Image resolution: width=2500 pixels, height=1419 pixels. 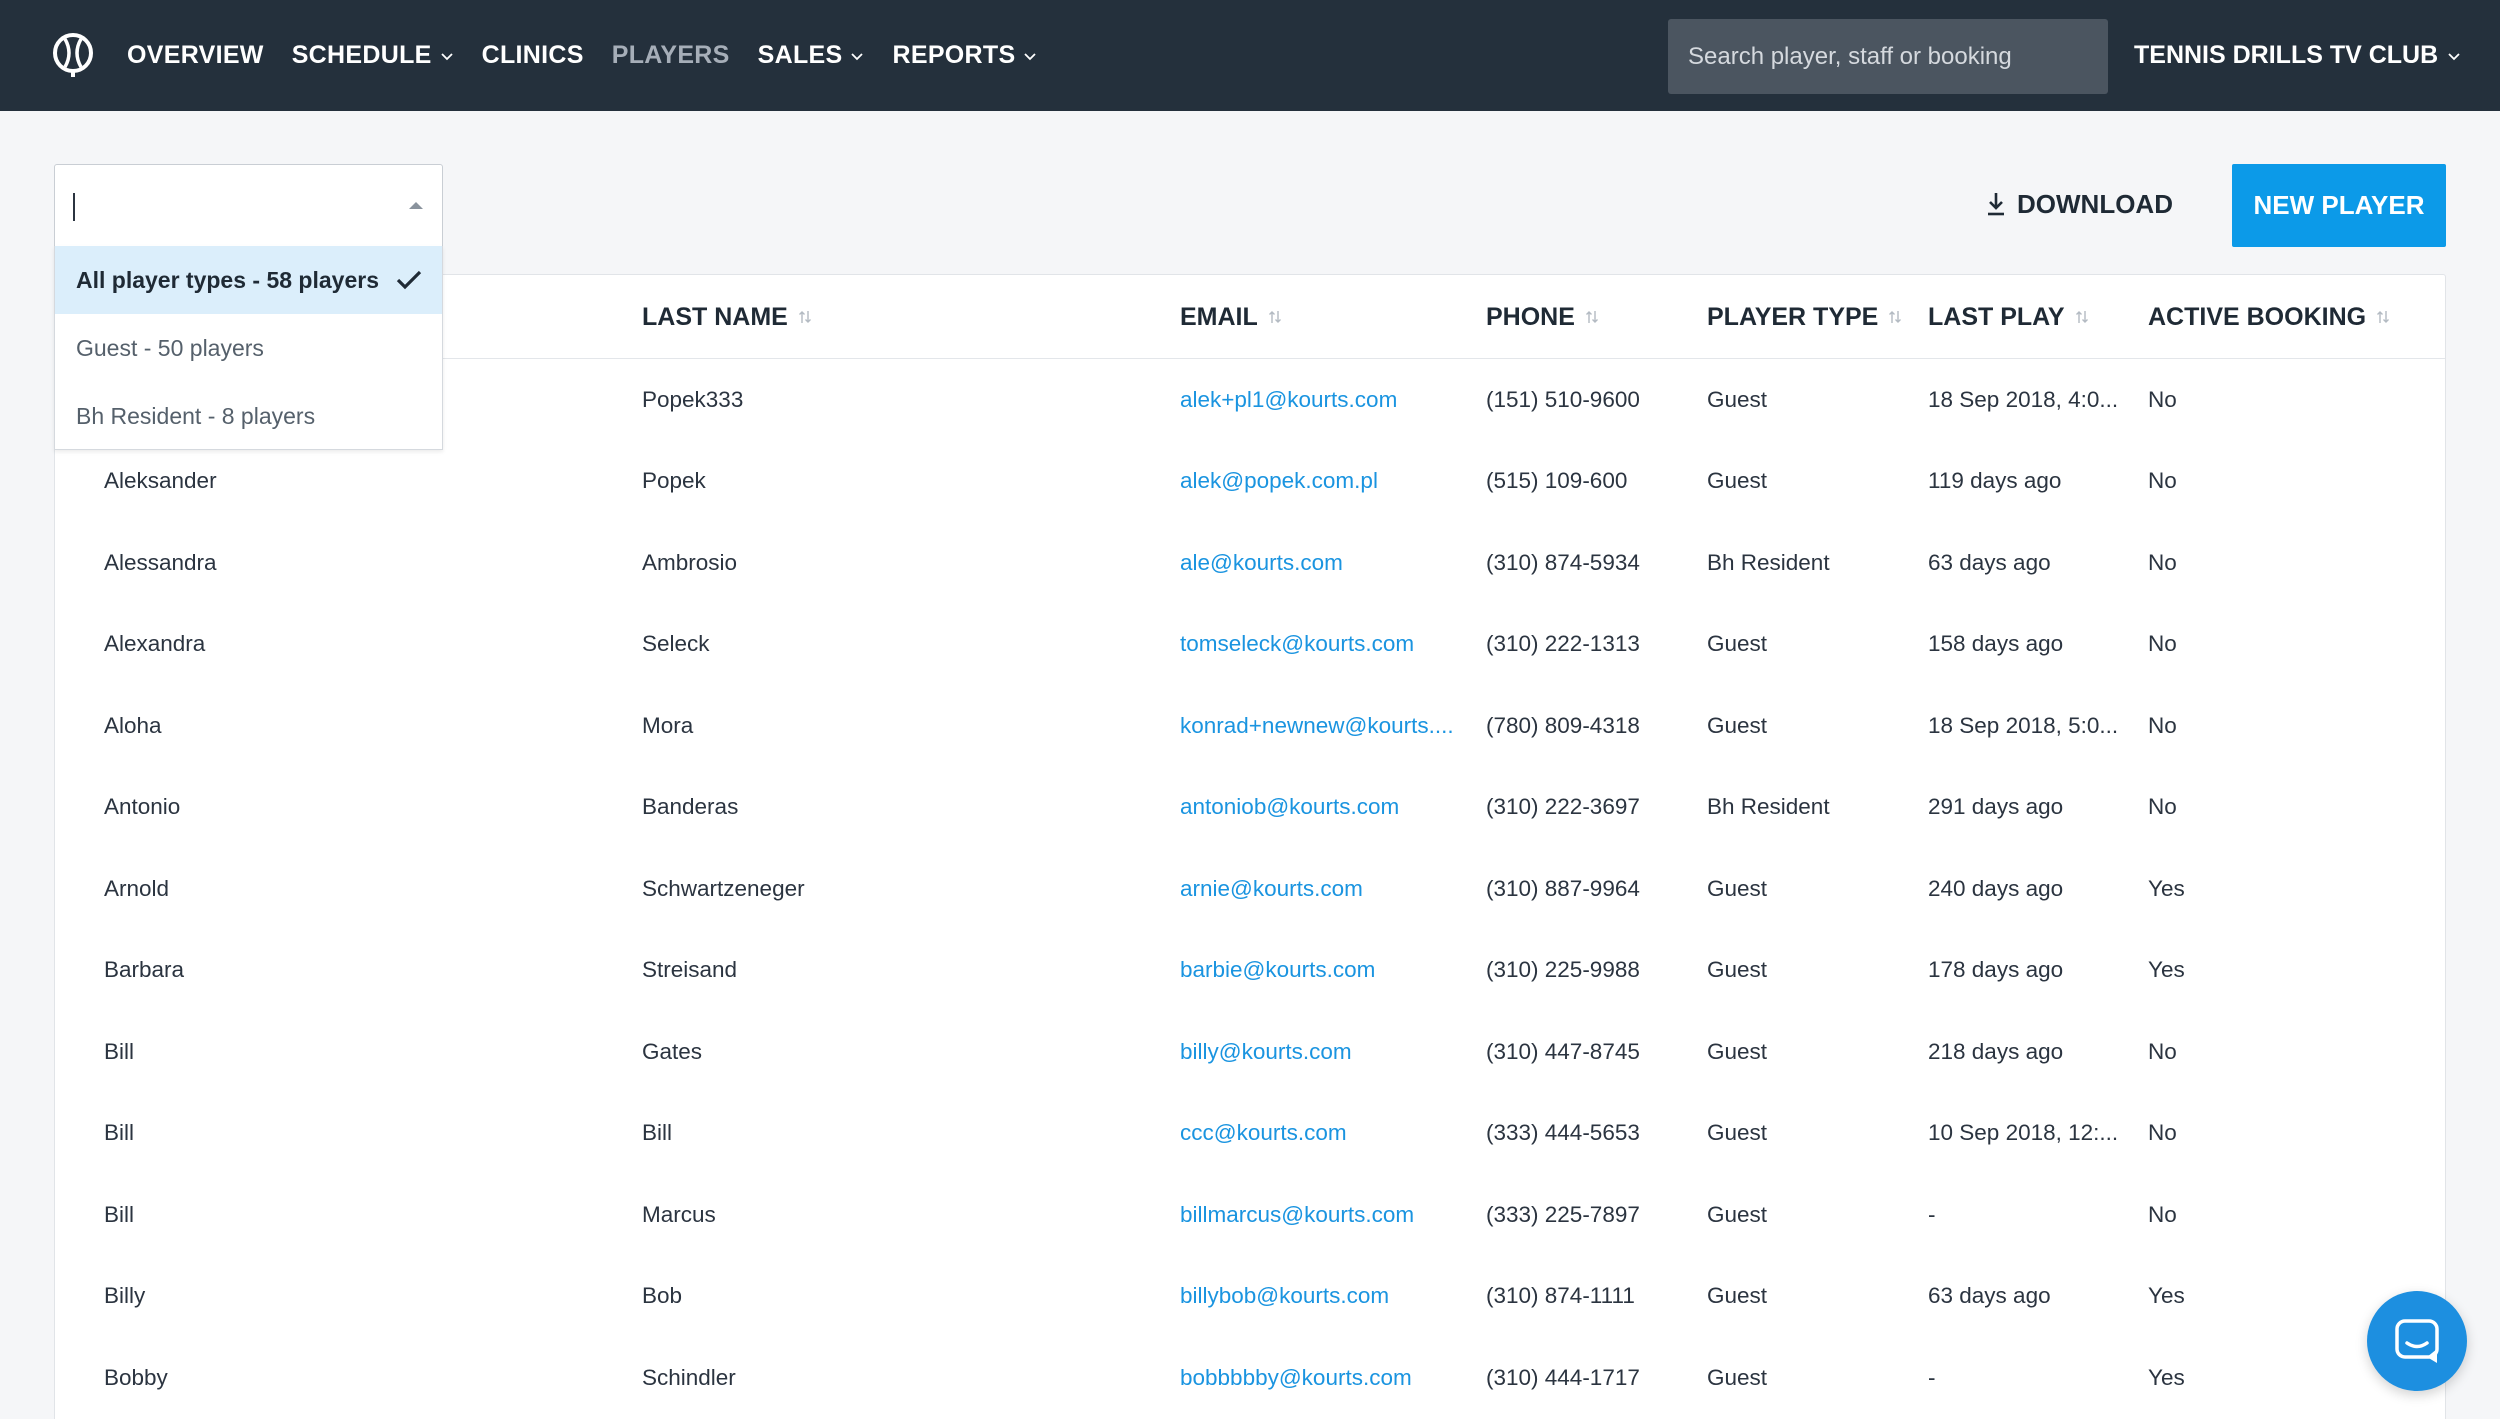 What do you see at coordinates (1341, 400) in the screenshot?
I see `cell-email: alek+pl1@kourts.com` at bounding box center [1341, 400].